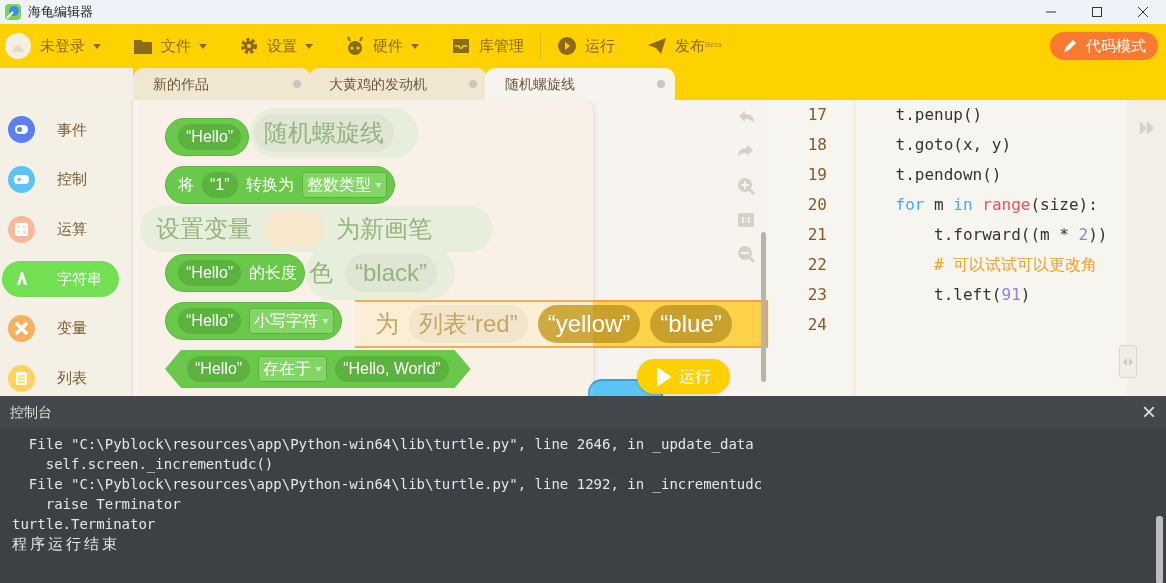 Image resolution: width=1166 pixels, height=583 pixels. What do you see at coordinates (52, 46) in the screenshot?
I see `toolbar-button: 未登录` at bounding box center [52, 46].